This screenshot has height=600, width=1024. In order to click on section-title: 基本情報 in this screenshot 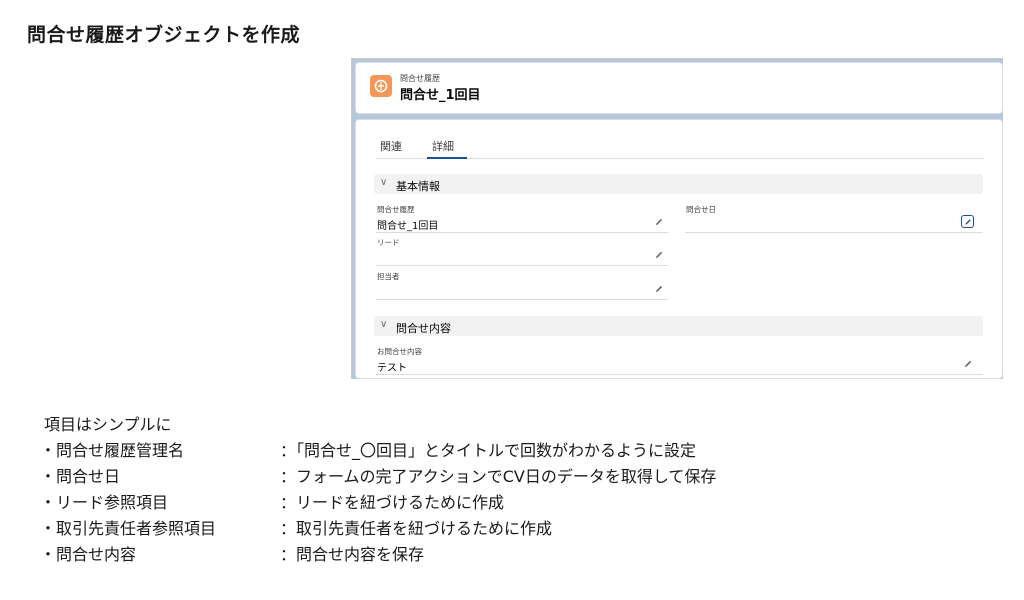, I will do `click(418, 186)`.